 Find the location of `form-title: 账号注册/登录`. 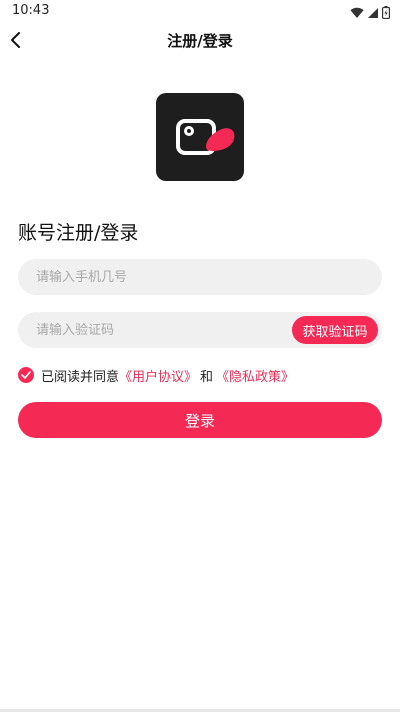

form-title: 账号注册/登录 is located at coordinates (78, 233).